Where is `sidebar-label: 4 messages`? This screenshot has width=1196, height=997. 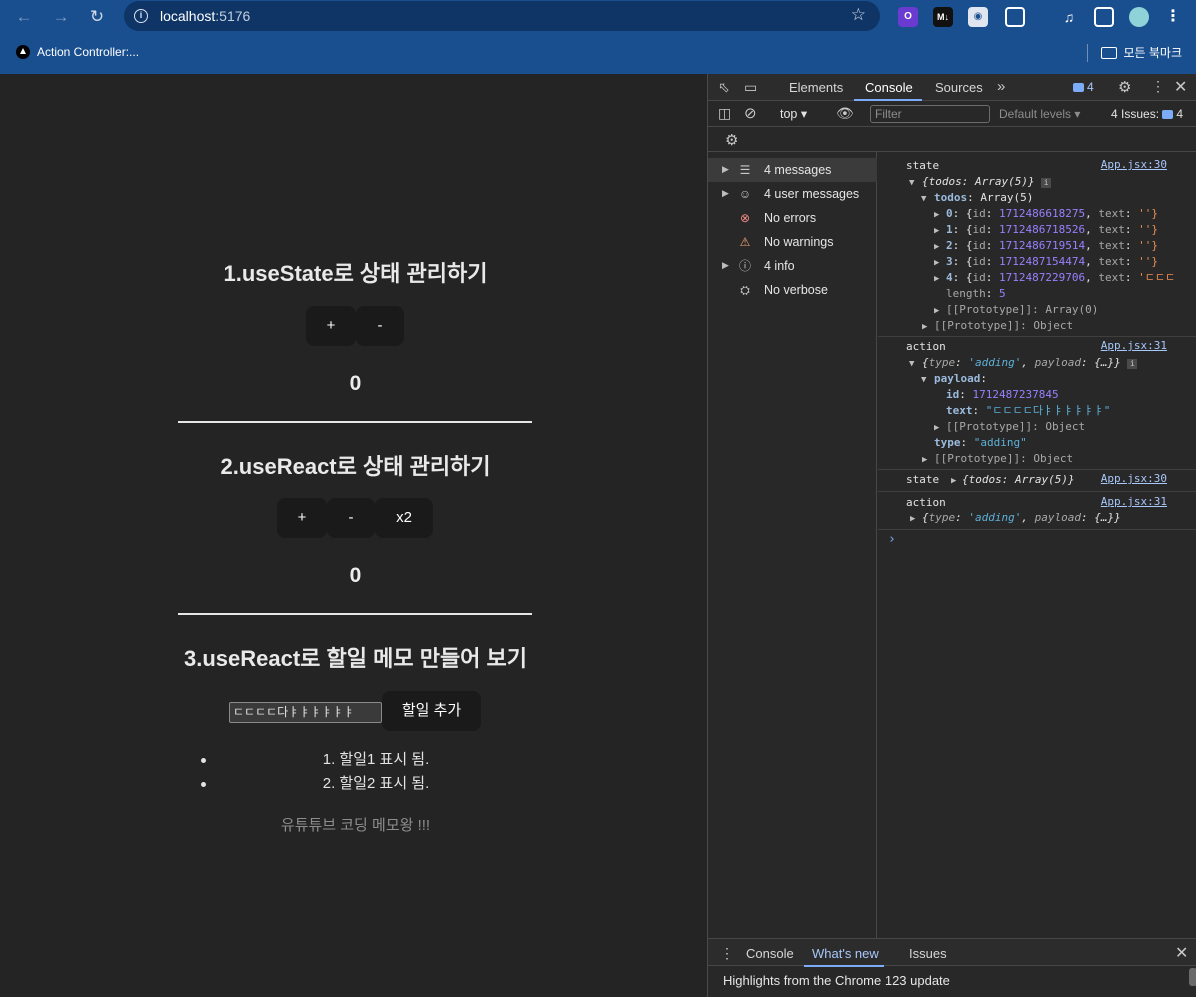 sidebar-label: 4 messages is located at coordinates (798, 170).